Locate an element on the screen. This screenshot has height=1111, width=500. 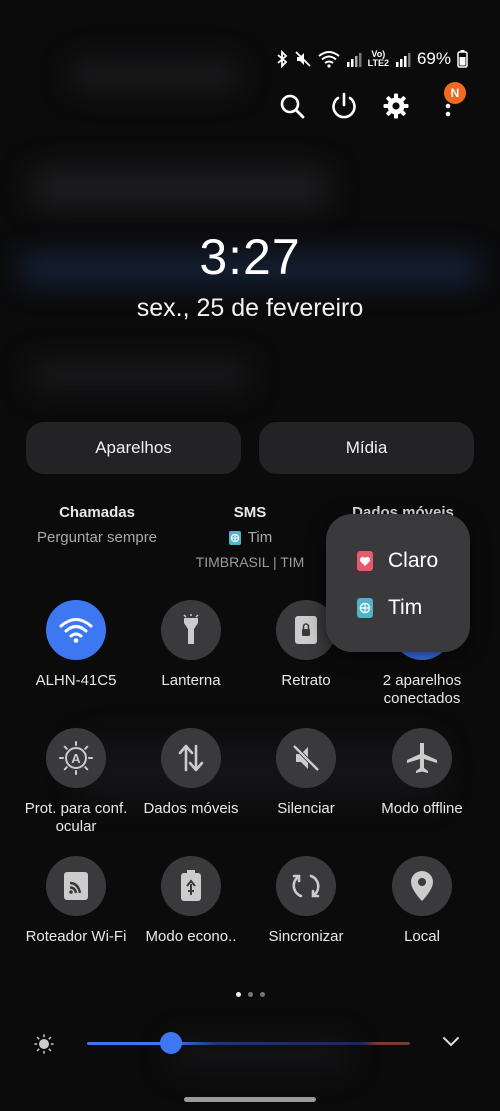
sync-tile-button is located at coordinates (306, 886).